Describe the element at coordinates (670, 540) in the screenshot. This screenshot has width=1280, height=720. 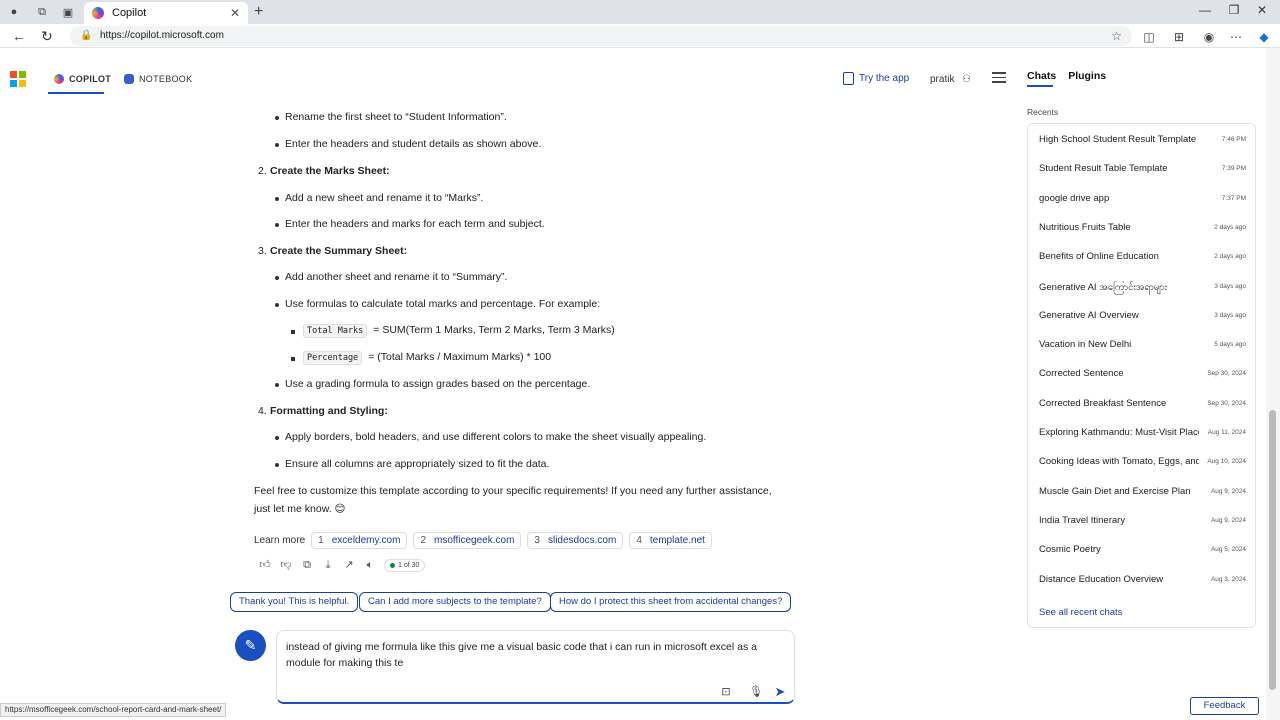
I see `source-link: 4 template.net` at that location.